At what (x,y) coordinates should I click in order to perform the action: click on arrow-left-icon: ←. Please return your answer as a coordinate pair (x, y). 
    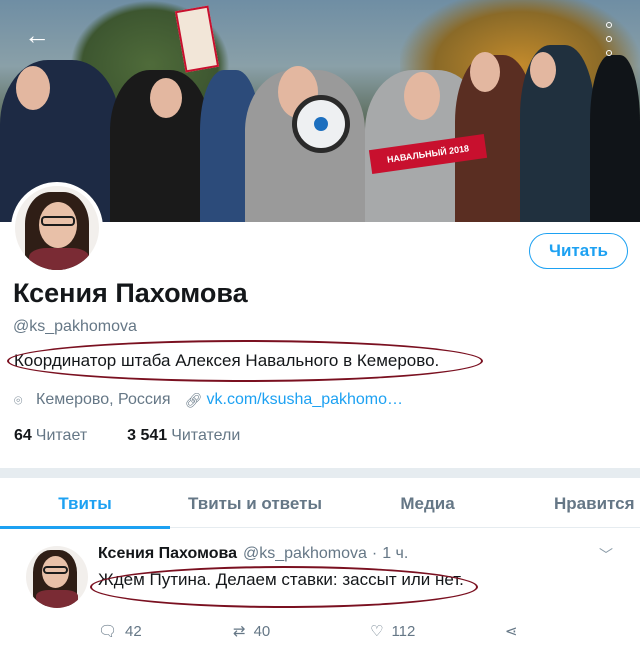
    Looking at the image, I should click on (37, 35).